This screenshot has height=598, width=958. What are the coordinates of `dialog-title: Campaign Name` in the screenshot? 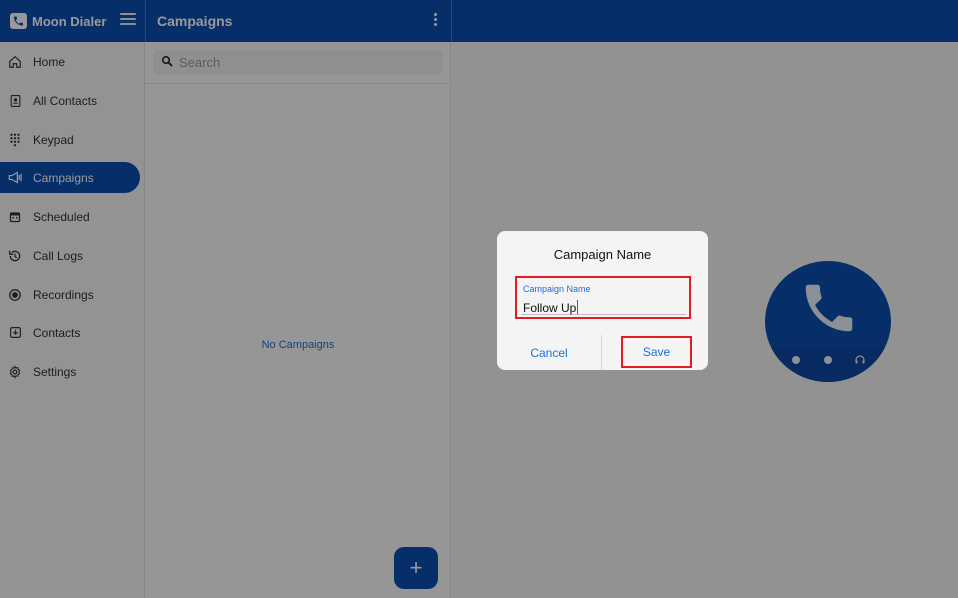 It's located at (602, 254).